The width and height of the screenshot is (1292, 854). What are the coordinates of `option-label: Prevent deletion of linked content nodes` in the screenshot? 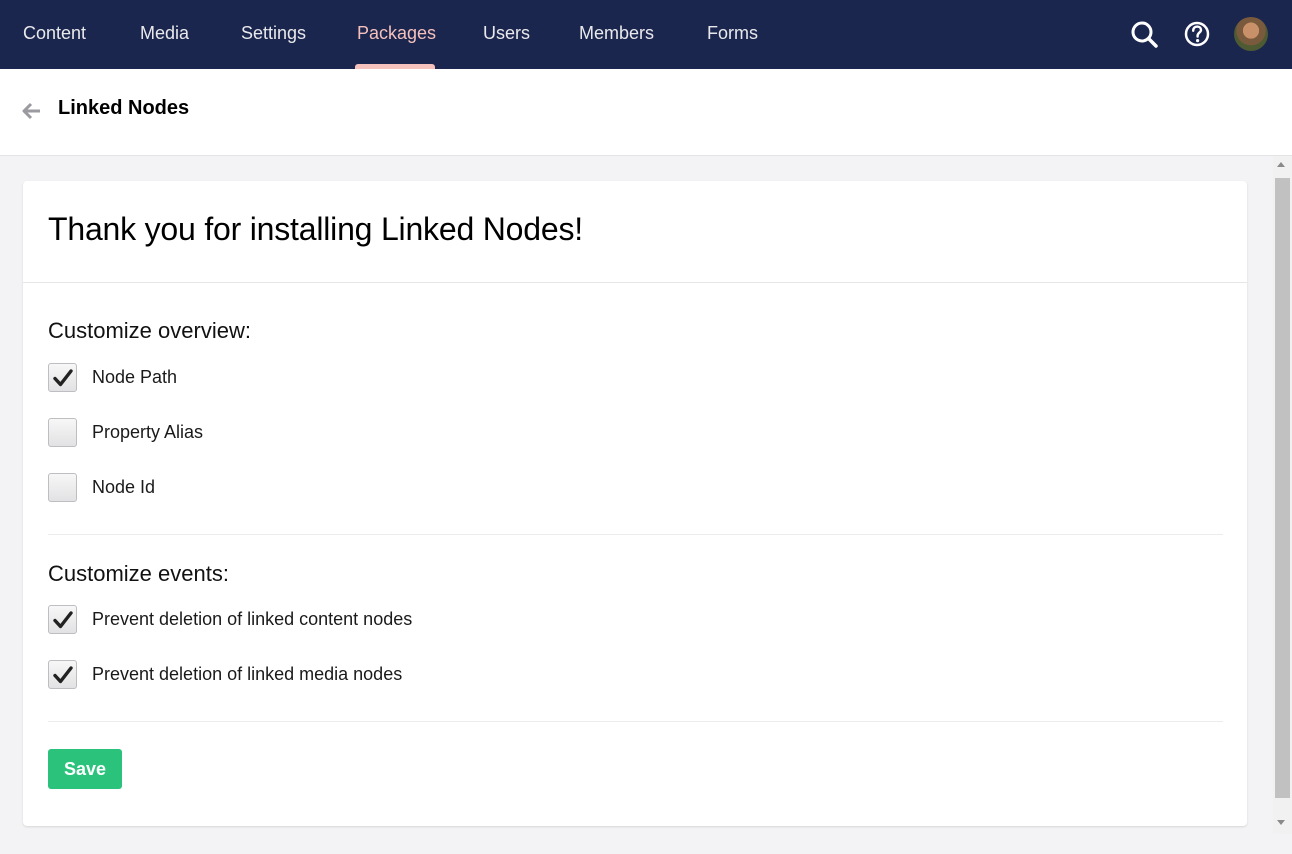 It's located at (252, 619).